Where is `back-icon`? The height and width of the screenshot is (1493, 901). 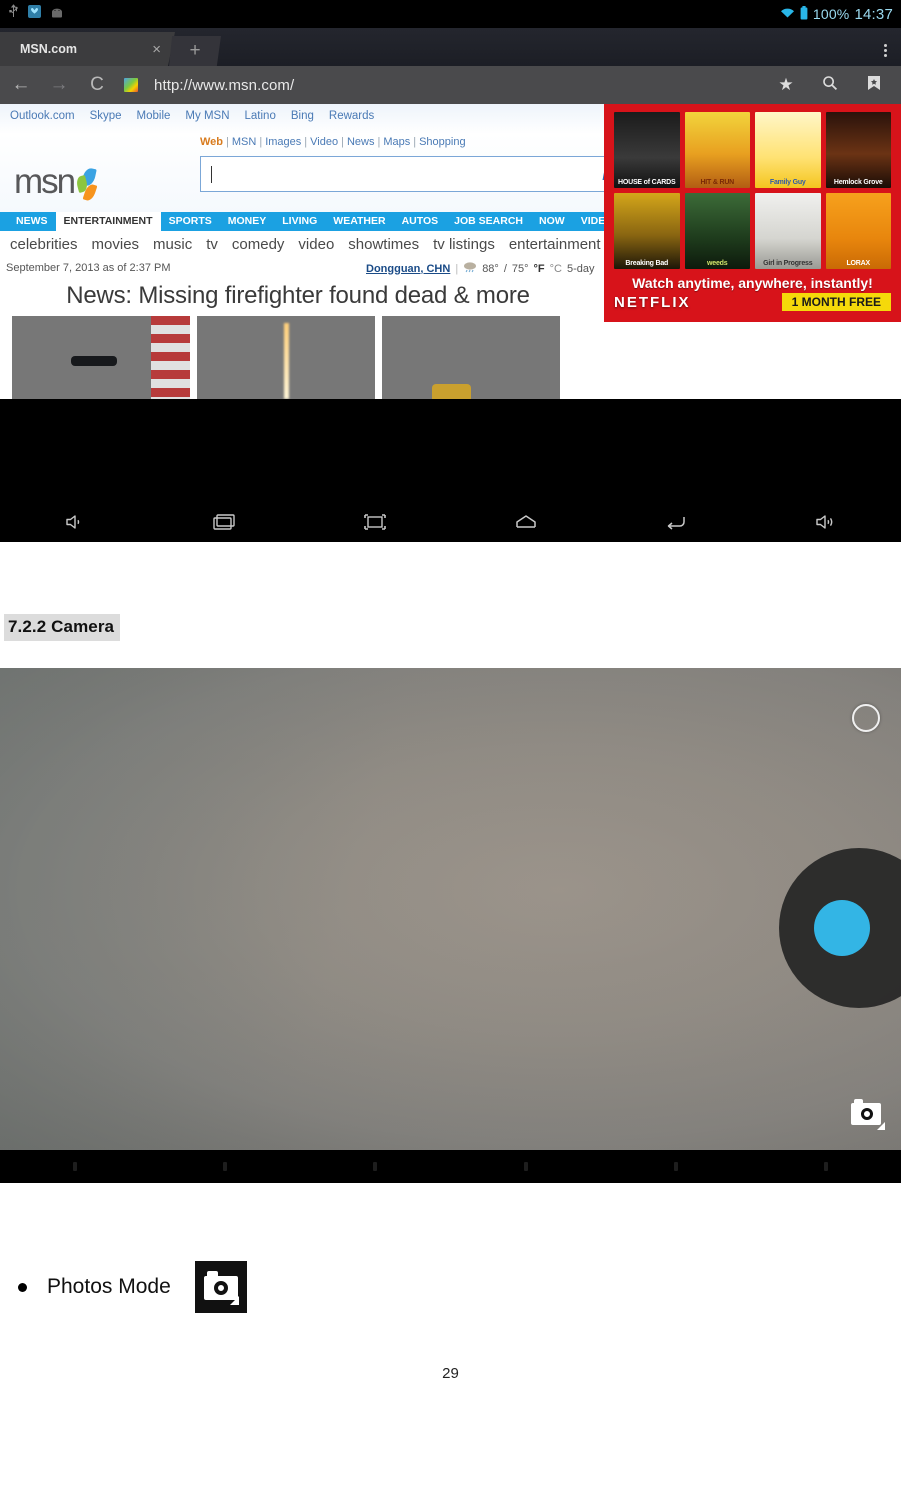 back-icon is located at coordinates (676, 522).